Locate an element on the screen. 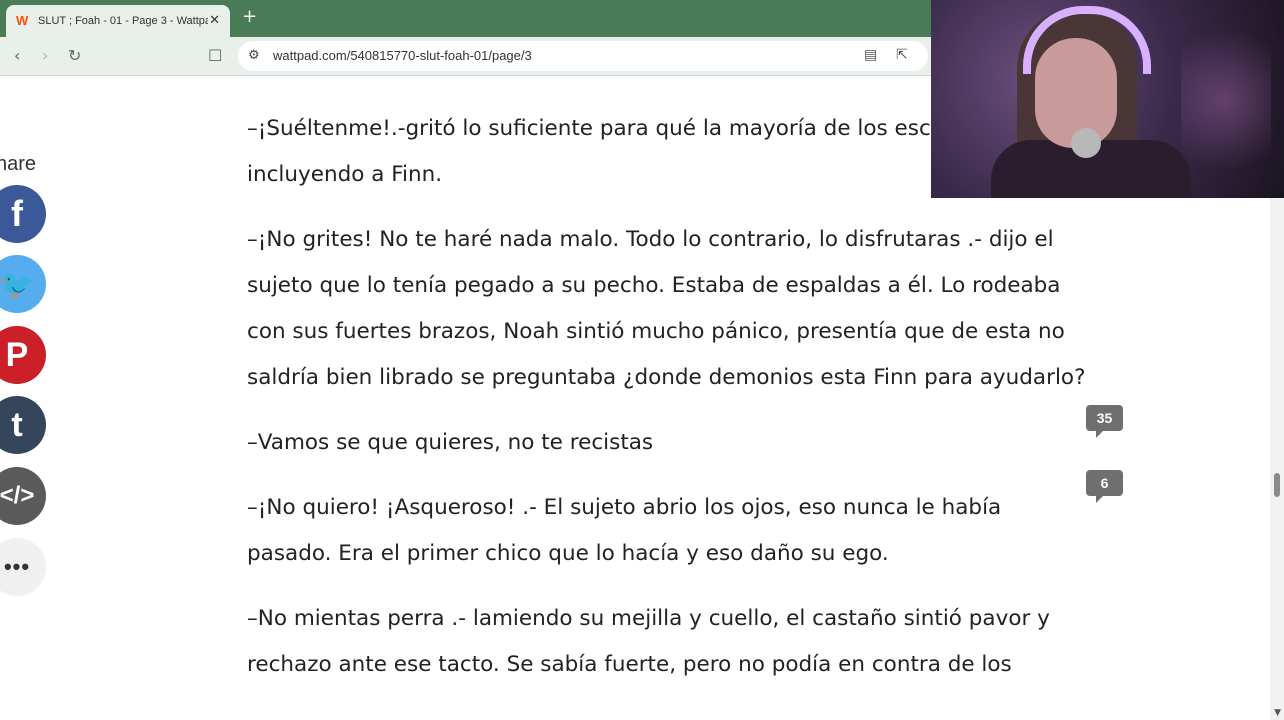 Image resolution: width=1284 pixels, height=720 pixels. story-paragraph: –Vamos se que quieres, no te recistas is located at coordinates (450, 442).